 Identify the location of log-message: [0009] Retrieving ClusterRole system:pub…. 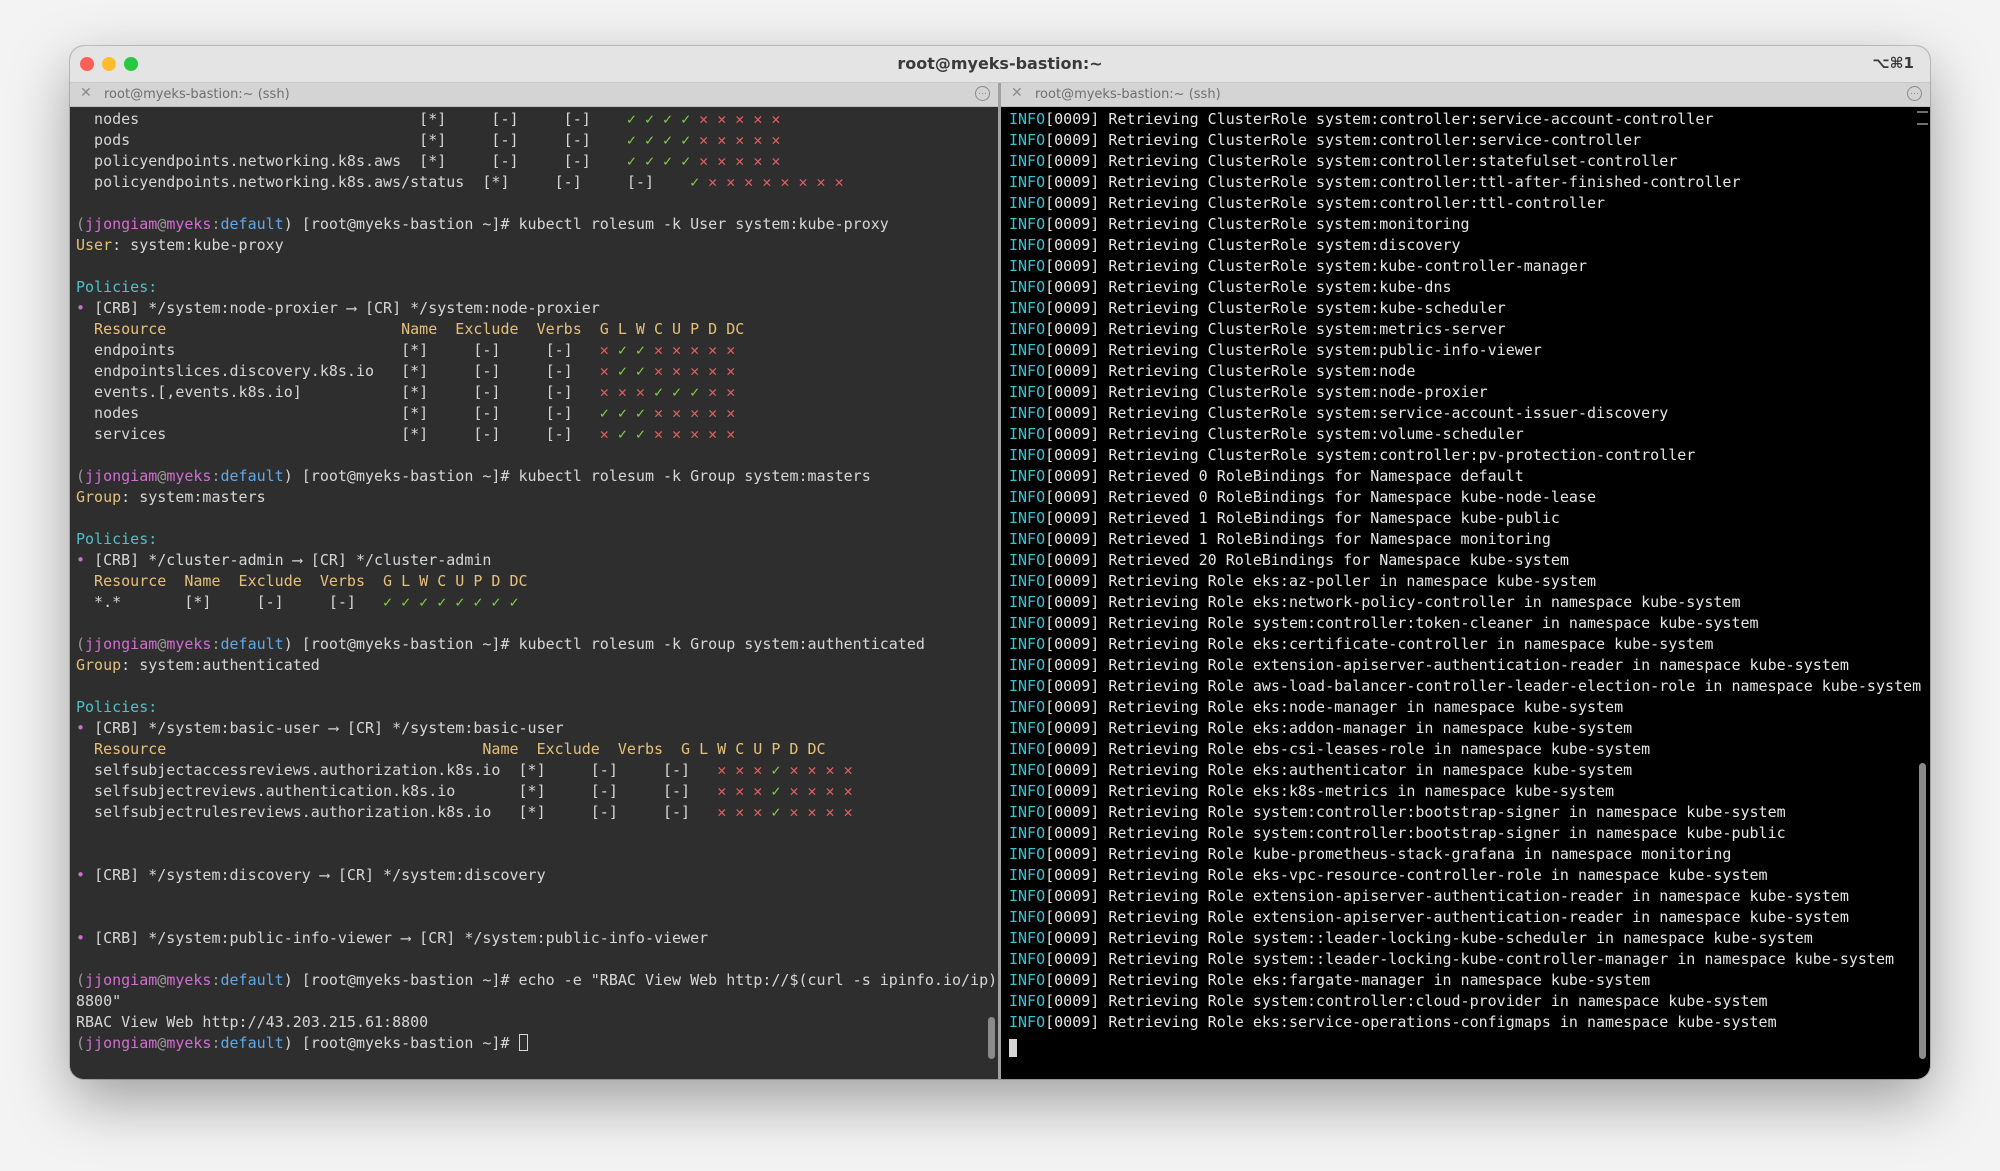
(1293, 350).